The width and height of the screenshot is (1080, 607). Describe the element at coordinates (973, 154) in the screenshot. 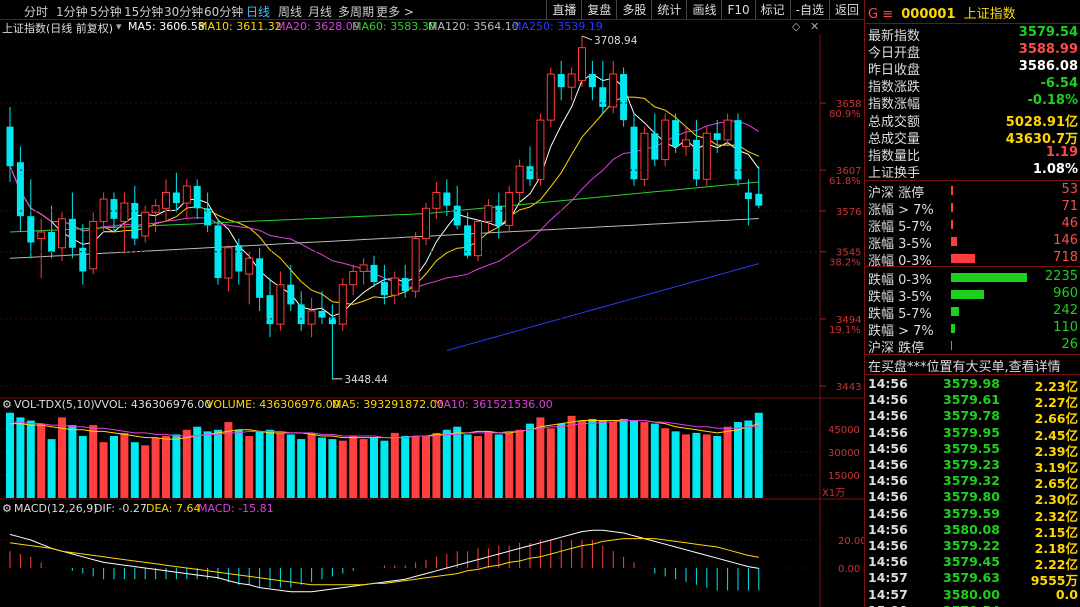

I see `quote-row: 指数量比 1.19` at that location.